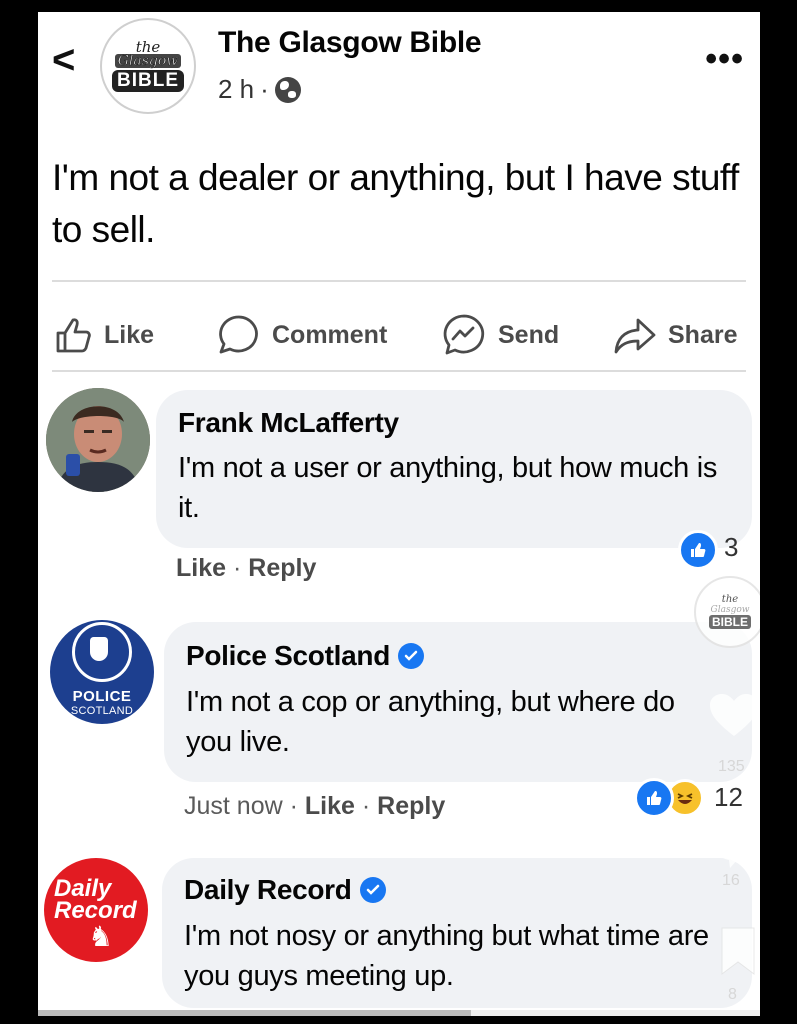 The height and width of the screenshot is (1024, 797). Describe the element at coordinates (102, 710) in the screenshot. I see `logo-line-2: SCOTLAND` at that location.